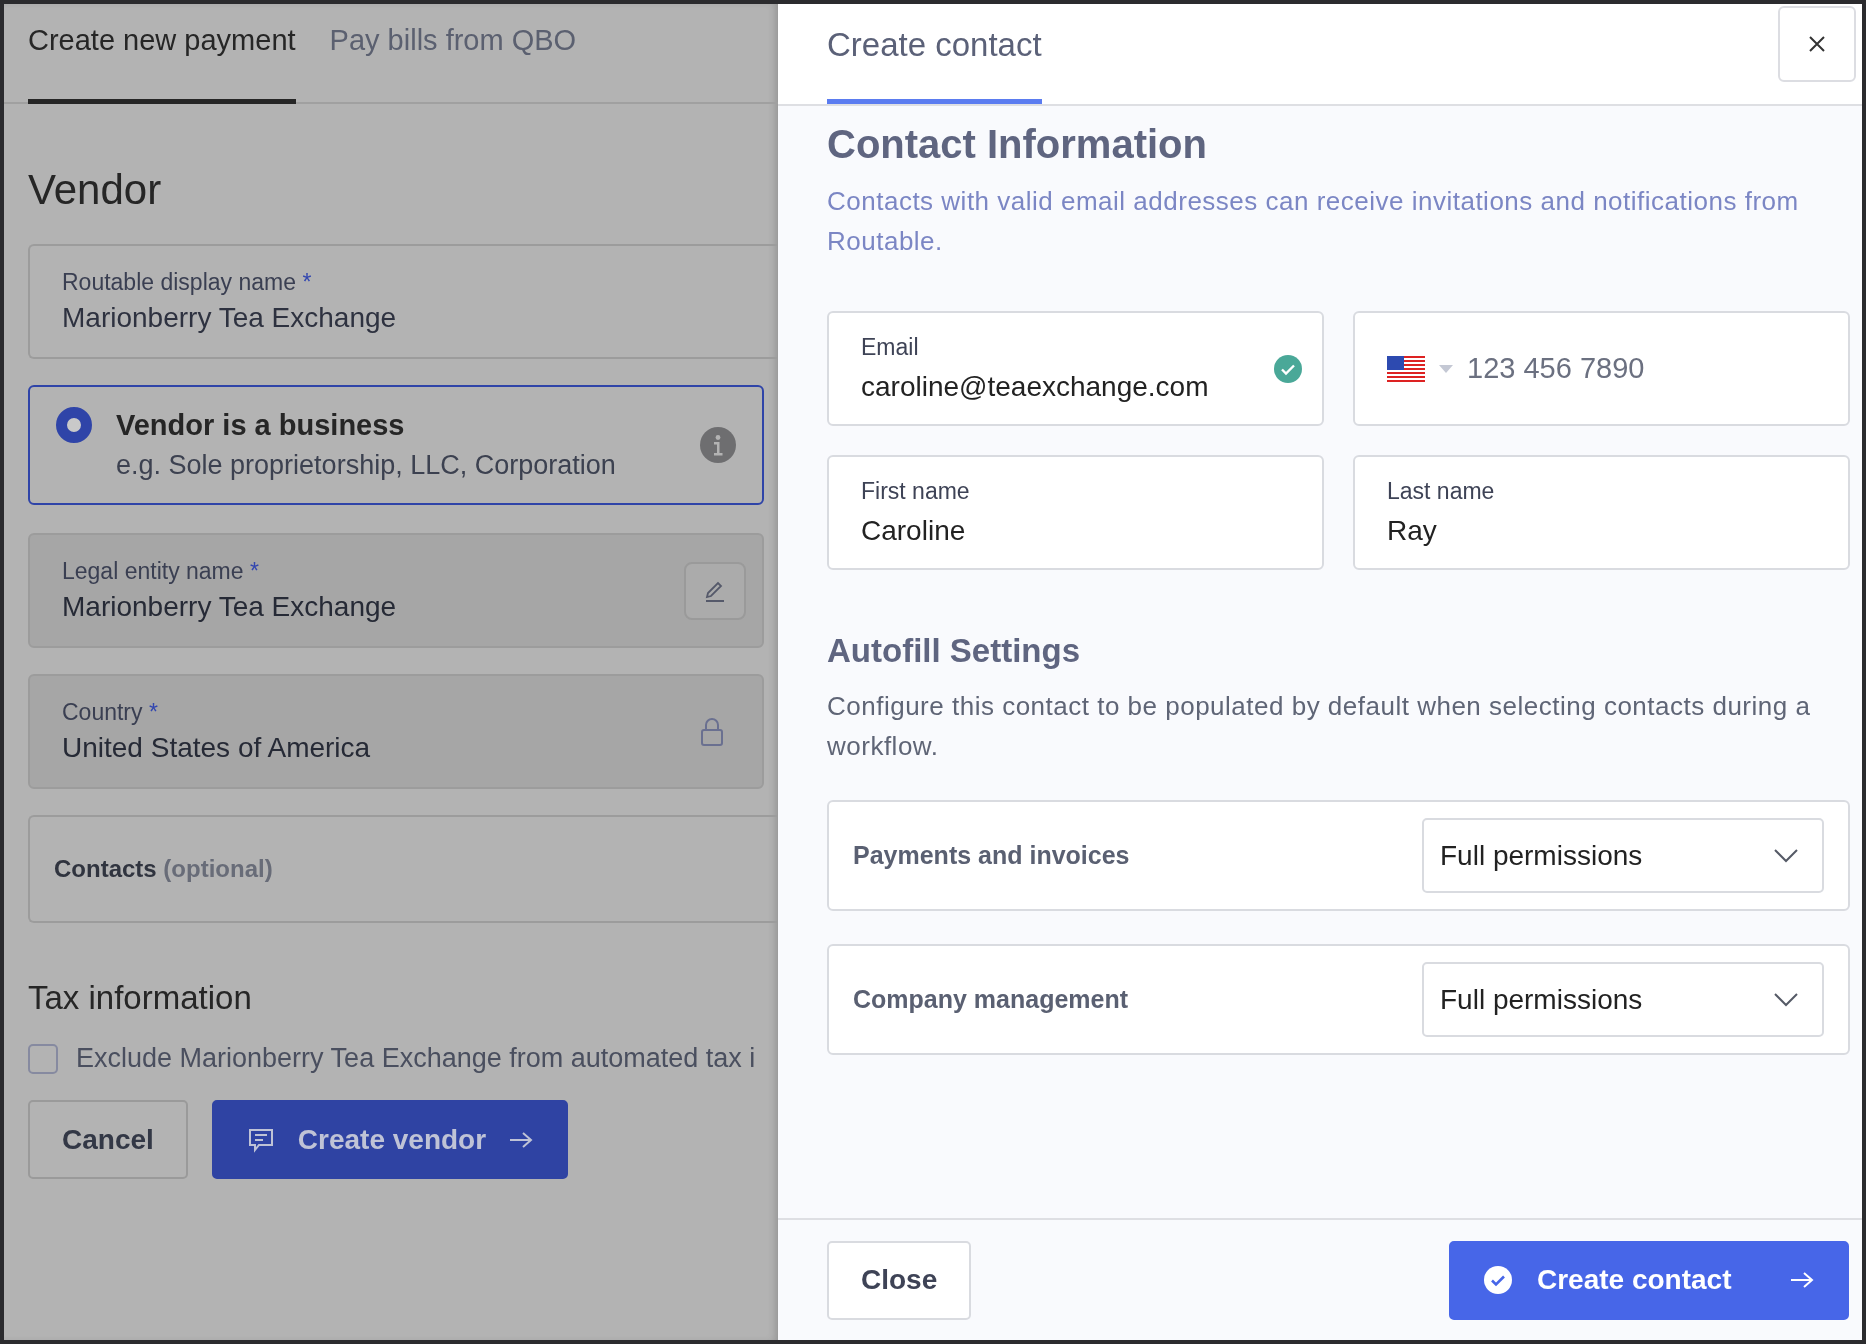 This screenshot has height=1344, width=1866. I want to click on text-field: Routable display name * Marionberry Tea Exchange, so click(403, 301).